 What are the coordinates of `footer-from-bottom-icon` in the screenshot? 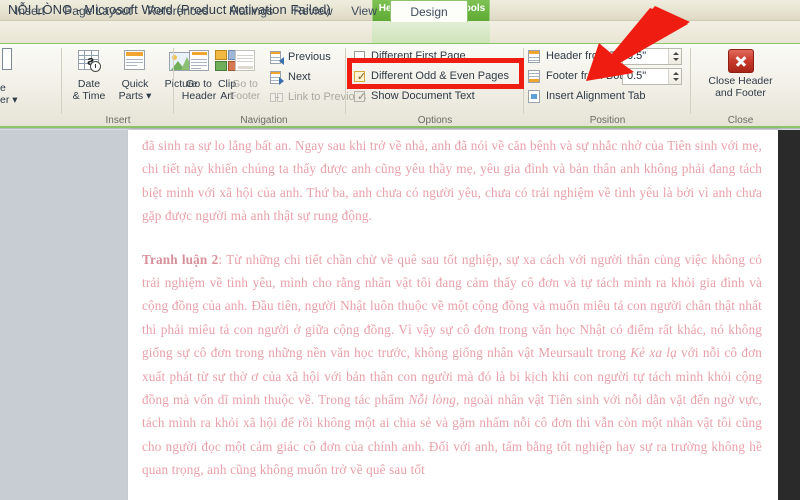 It's located at (535, 77).